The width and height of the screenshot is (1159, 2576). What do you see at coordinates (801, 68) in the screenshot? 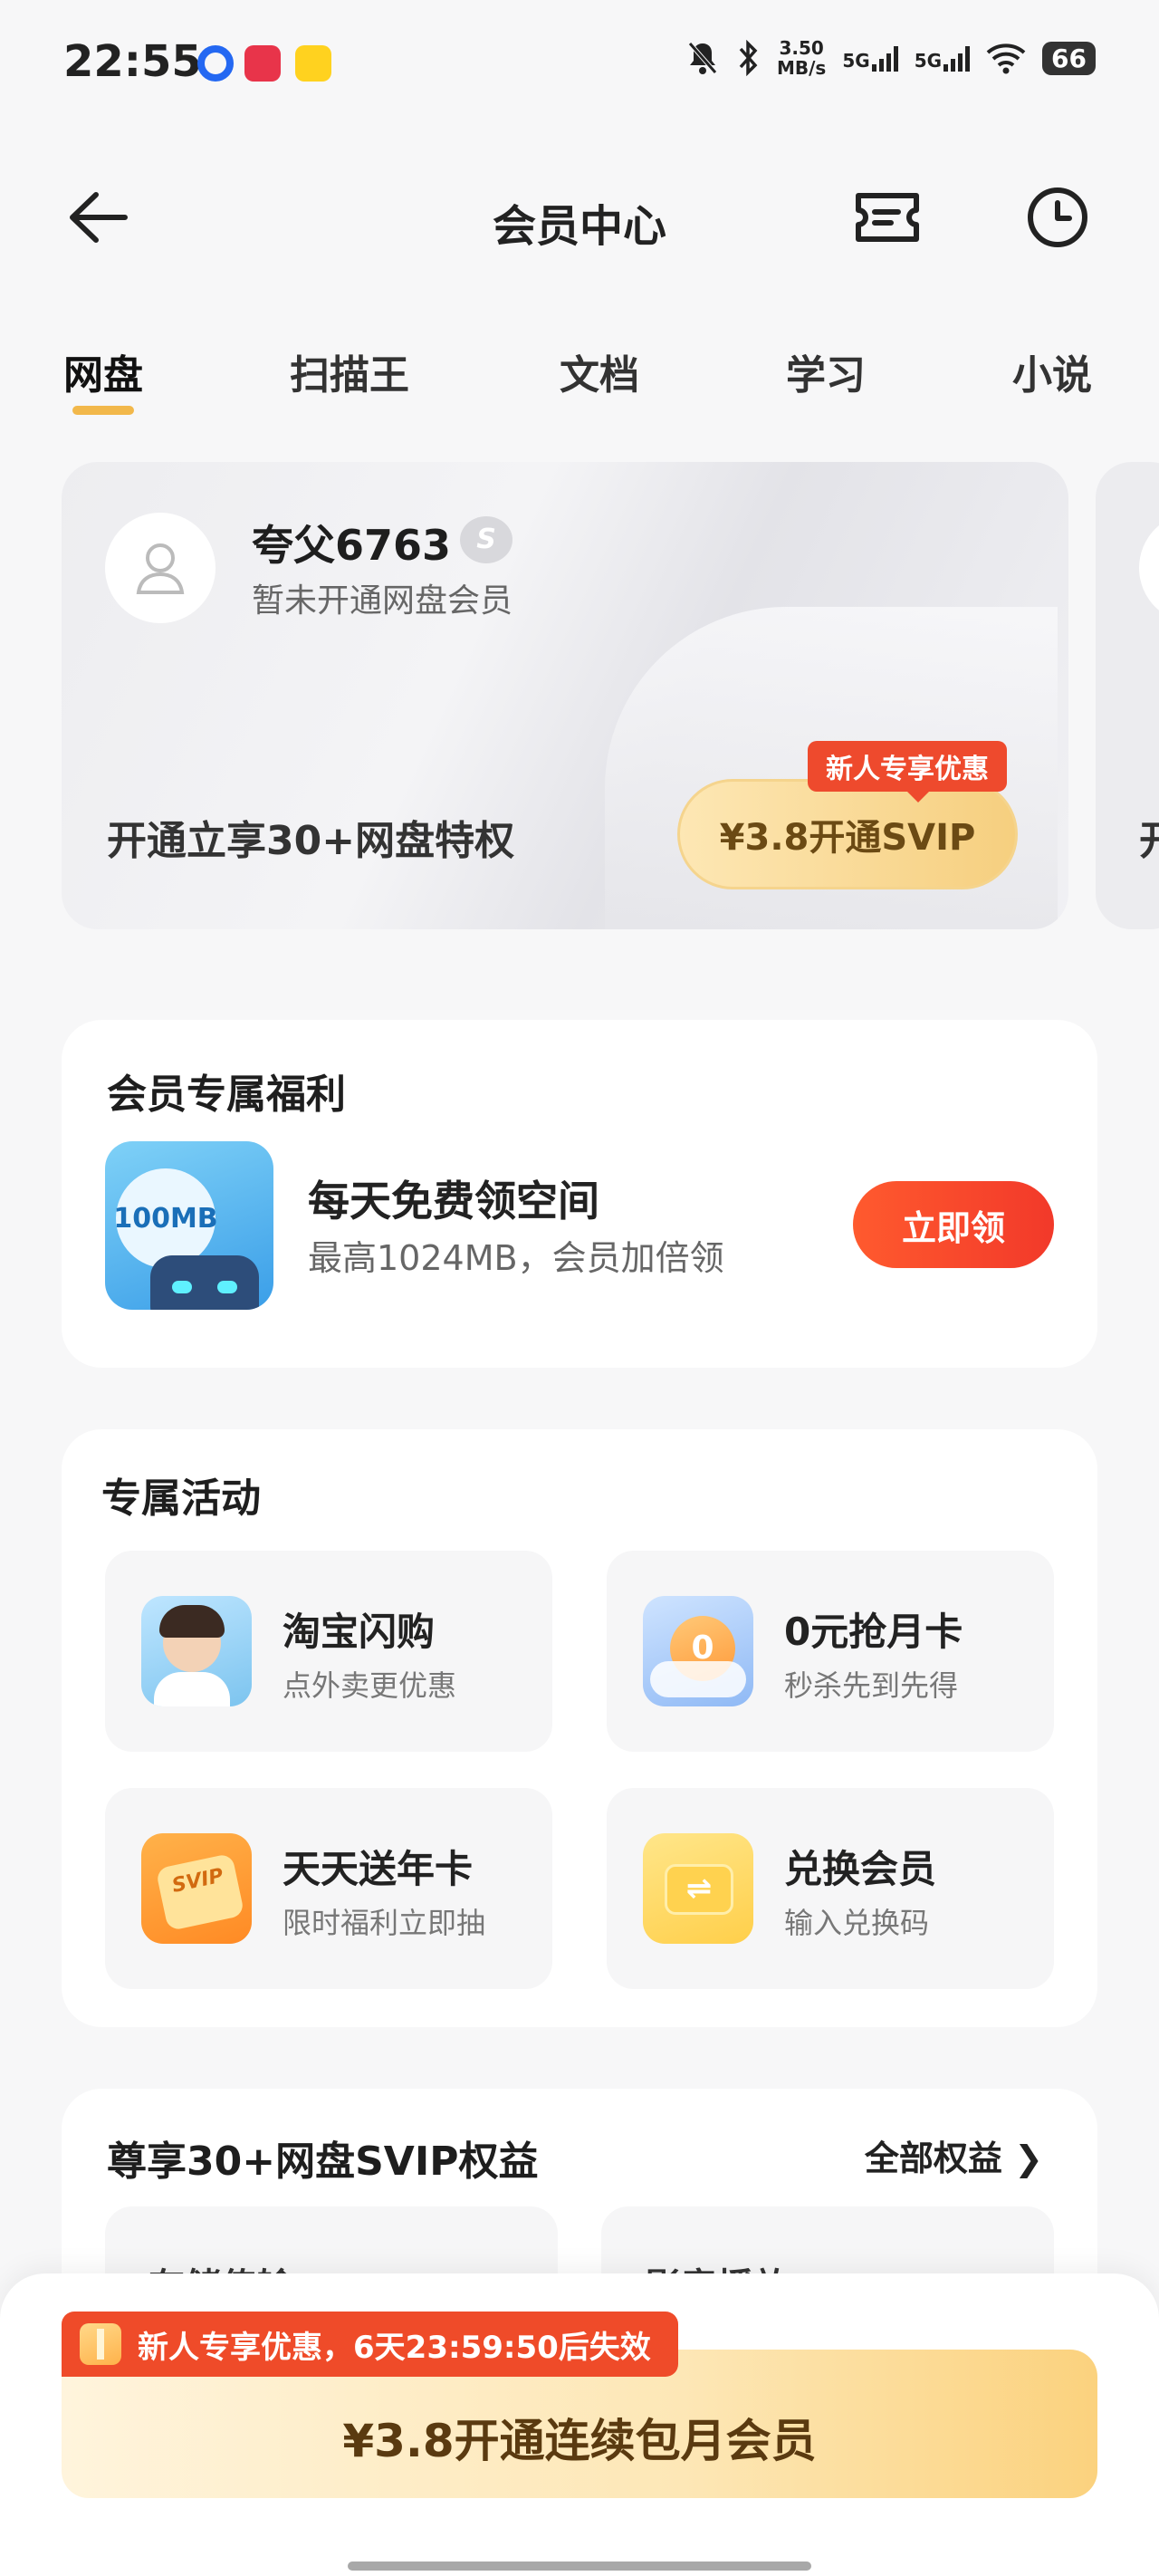
I see `network-speed-unit: MB/s` at bounding box center [801, 68].